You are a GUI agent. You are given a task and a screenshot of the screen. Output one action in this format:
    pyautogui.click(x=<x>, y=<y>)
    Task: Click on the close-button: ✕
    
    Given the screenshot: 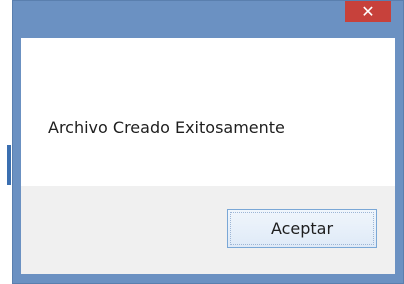 What is the action you would take?
    pyautogui.click(x=368, y=11)
    